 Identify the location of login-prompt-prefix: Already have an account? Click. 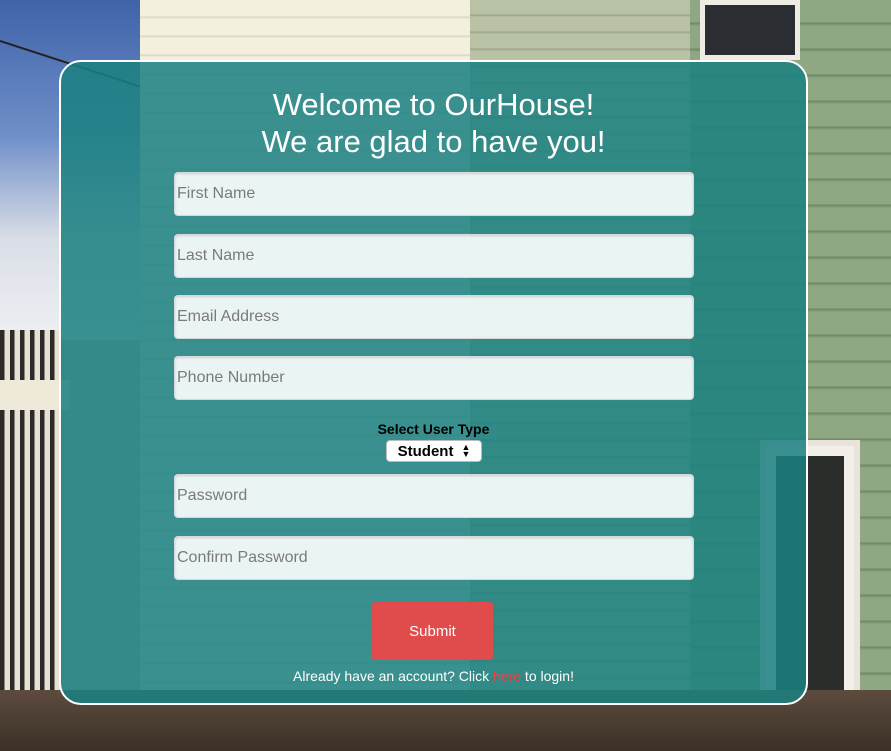
(393, 676).